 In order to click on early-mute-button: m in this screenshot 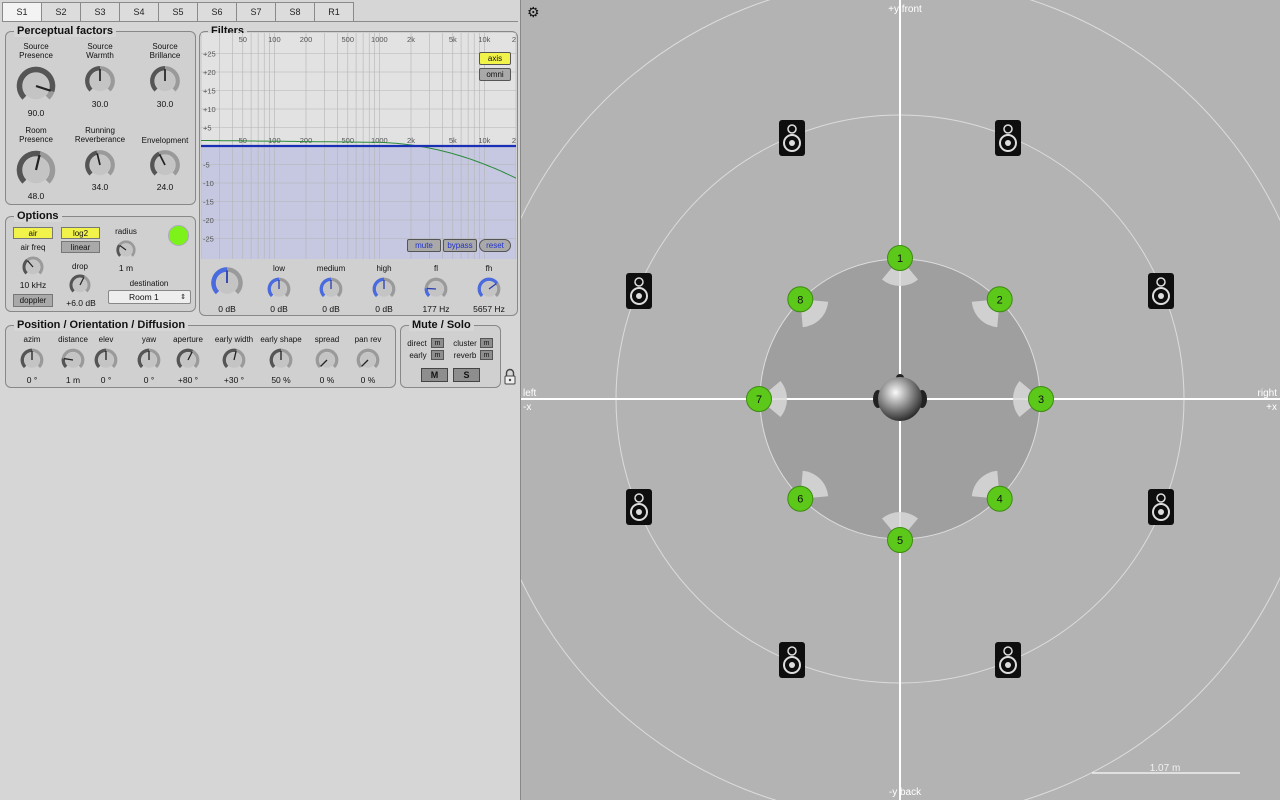, I will do `click(437, 355)`.